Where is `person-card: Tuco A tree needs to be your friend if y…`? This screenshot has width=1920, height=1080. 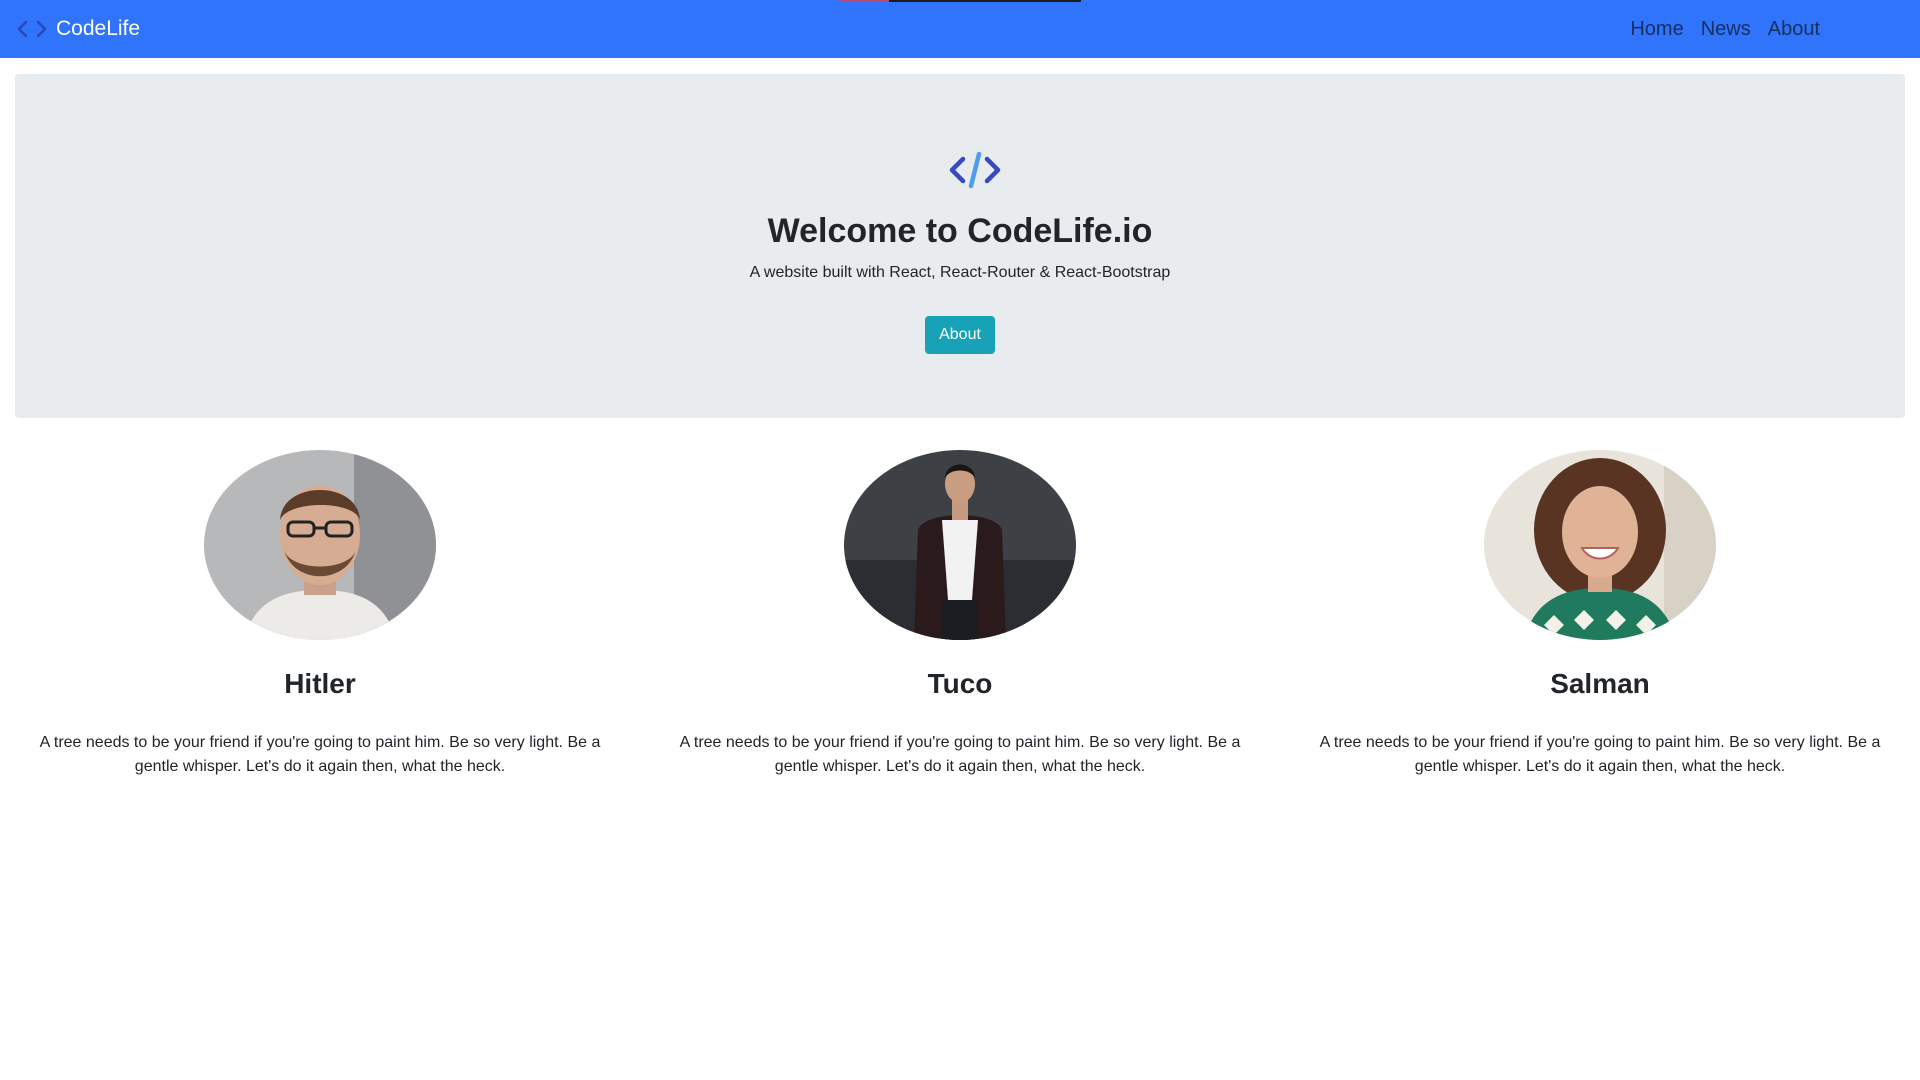
person-card: Tuco A tree needs to be your friend if y… is located at coordinates (960, 620).